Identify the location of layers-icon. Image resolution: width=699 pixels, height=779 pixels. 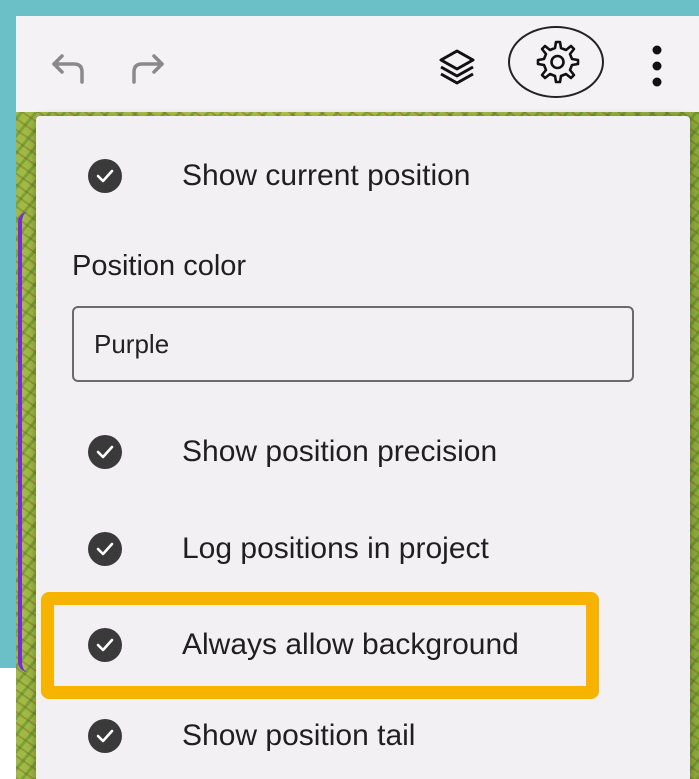
(457, 67).